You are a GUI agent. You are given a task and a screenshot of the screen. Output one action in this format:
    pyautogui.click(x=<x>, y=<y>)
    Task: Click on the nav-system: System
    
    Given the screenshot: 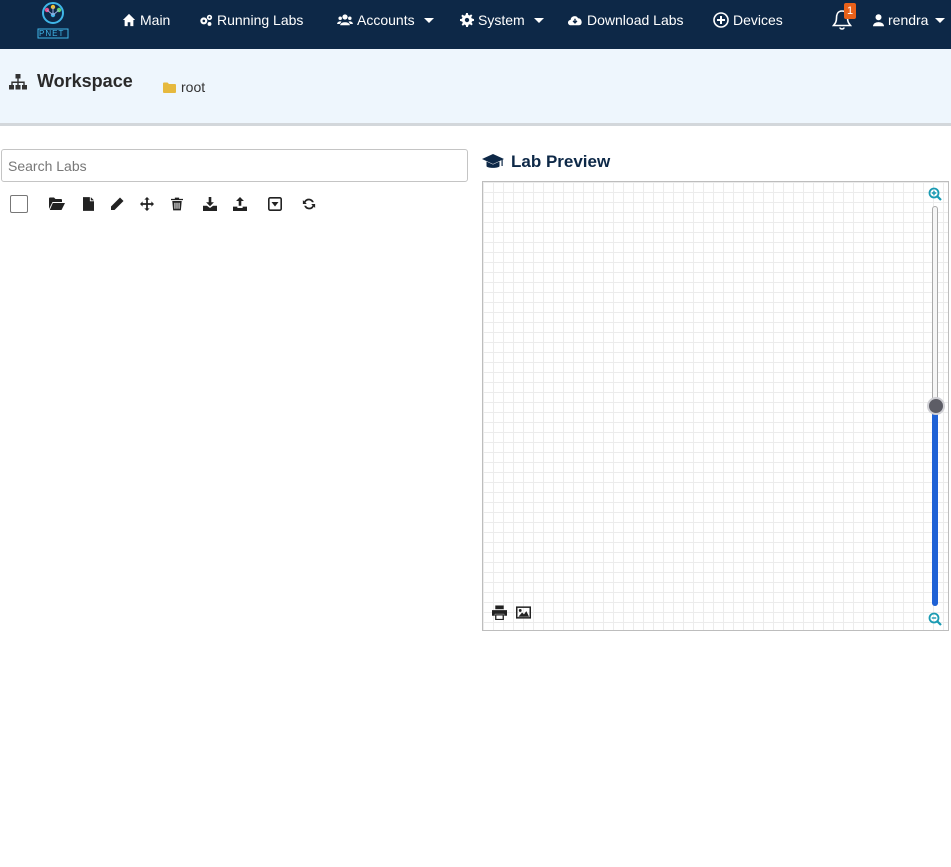 What is the action you would take?
    pyautogui.click(x=502, y=20)
    